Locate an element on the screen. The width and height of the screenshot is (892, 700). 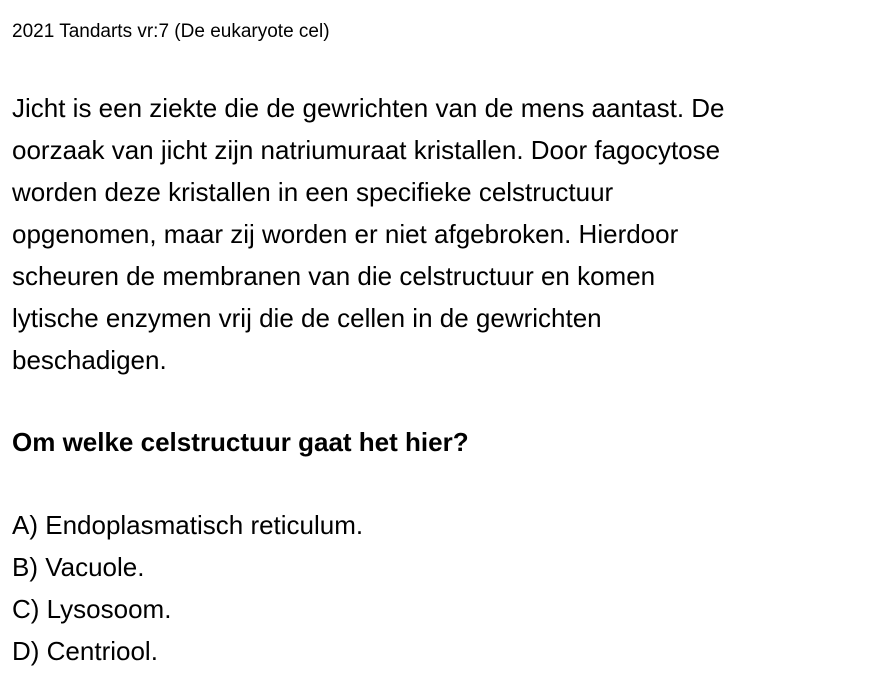
option-b: B) Vacuole. is located at coordinates (78, 567).